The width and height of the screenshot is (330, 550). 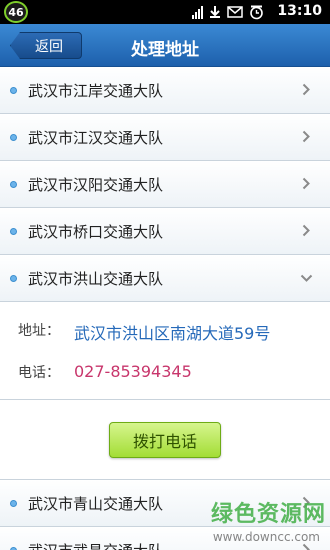 I want to click on list-item-label: 武汉市桥口交通大队, so click(x=96, y=231).